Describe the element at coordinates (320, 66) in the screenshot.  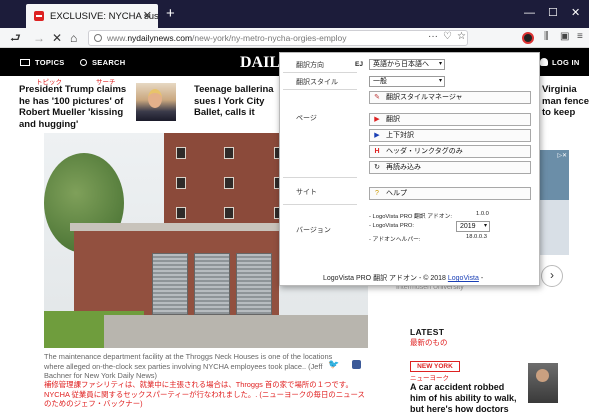
I see `direction-label: 翻訳方向` at that location.